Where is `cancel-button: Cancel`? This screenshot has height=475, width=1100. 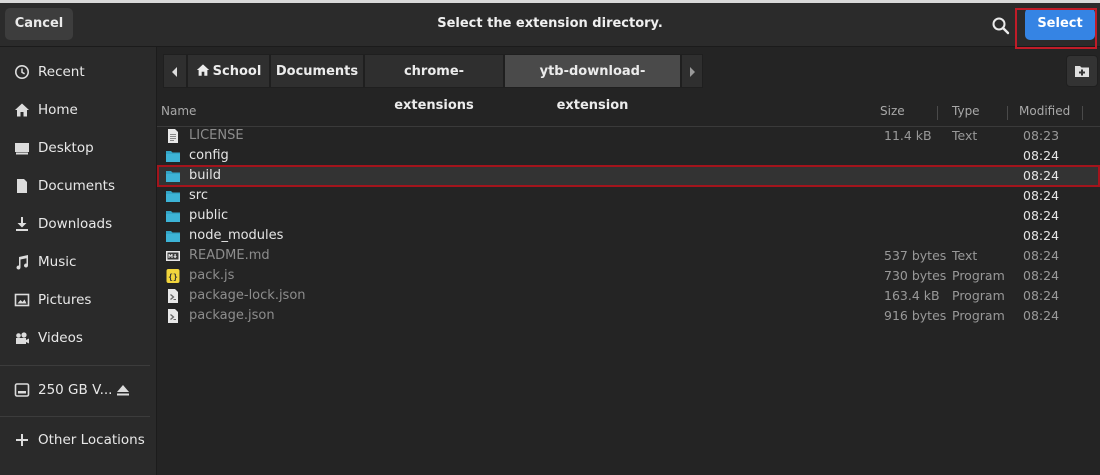 cancel-button: Cancel is located at coordinates (39, 24).